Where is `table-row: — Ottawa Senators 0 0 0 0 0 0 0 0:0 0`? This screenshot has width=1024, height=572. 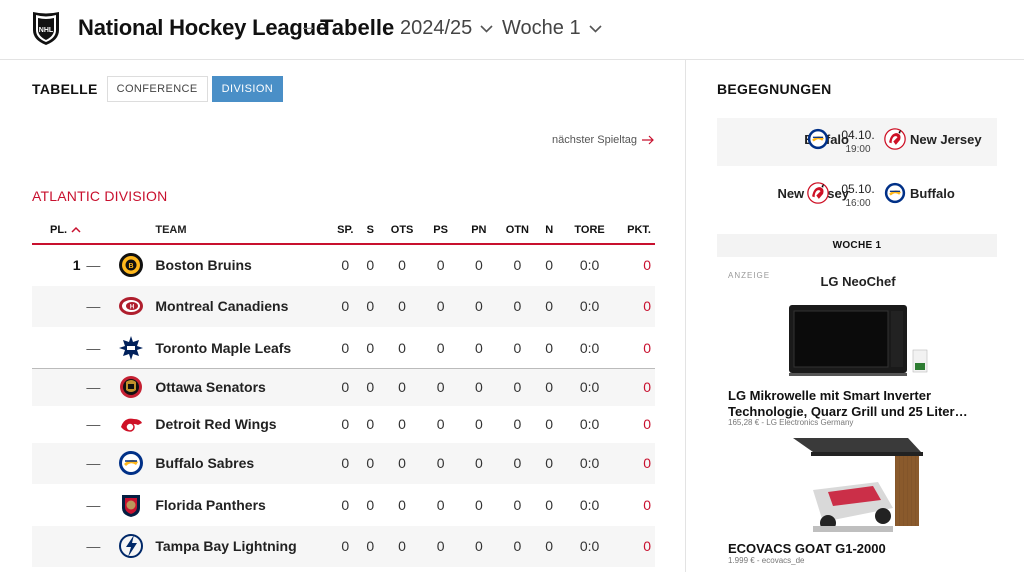
table-row: — Ottawa Senators 0 0 0 0 0 0 0 0:0 0 is located at coordinates (343, 387).